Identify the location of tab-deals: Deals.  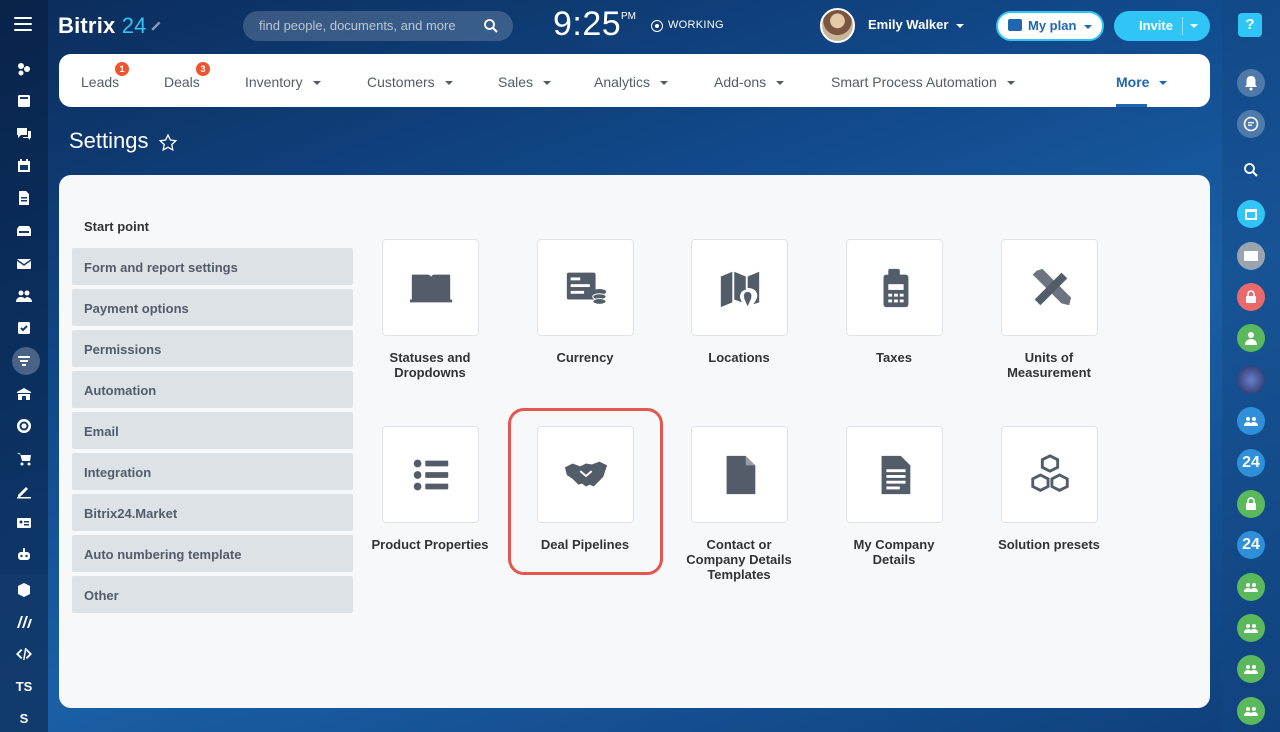
(182, 82).